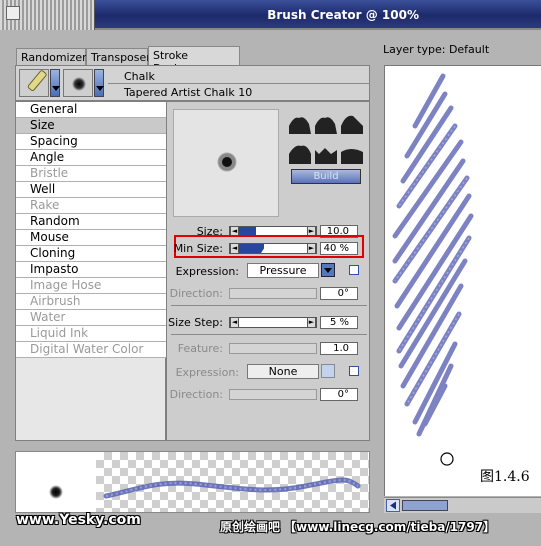 Image resolution: width=541 pixels, height=546 pixels. I want to click on scroll-thumb, so click(425, 505).